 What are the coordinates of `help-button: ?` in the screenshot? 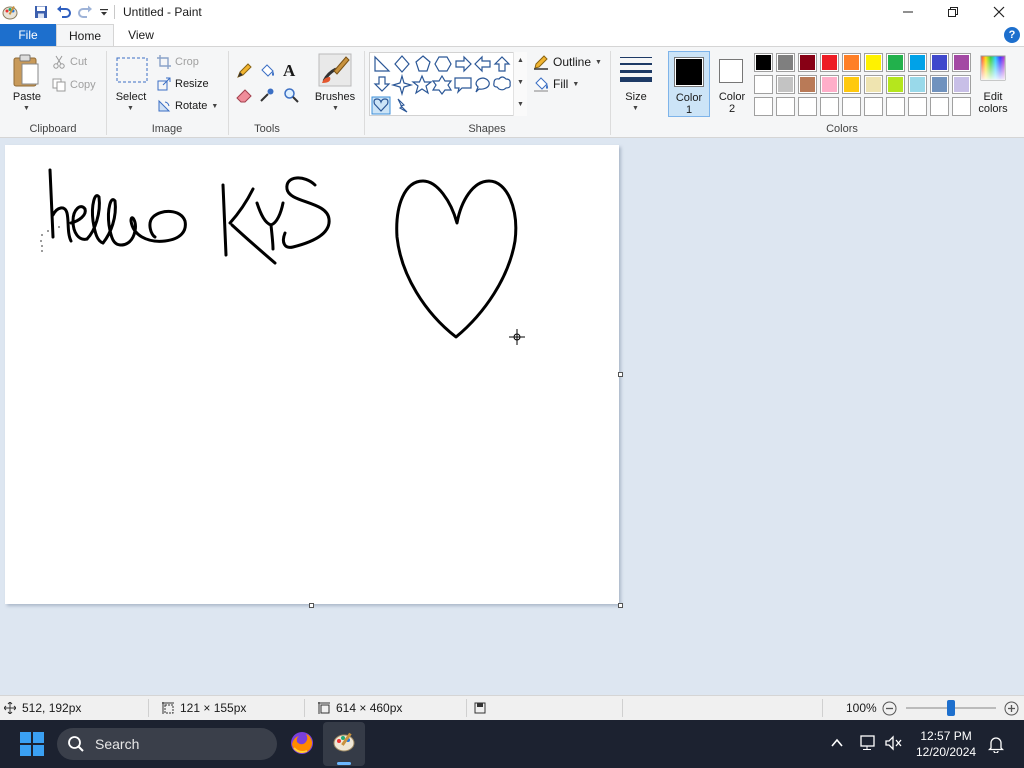 It's located at (1012, 35).